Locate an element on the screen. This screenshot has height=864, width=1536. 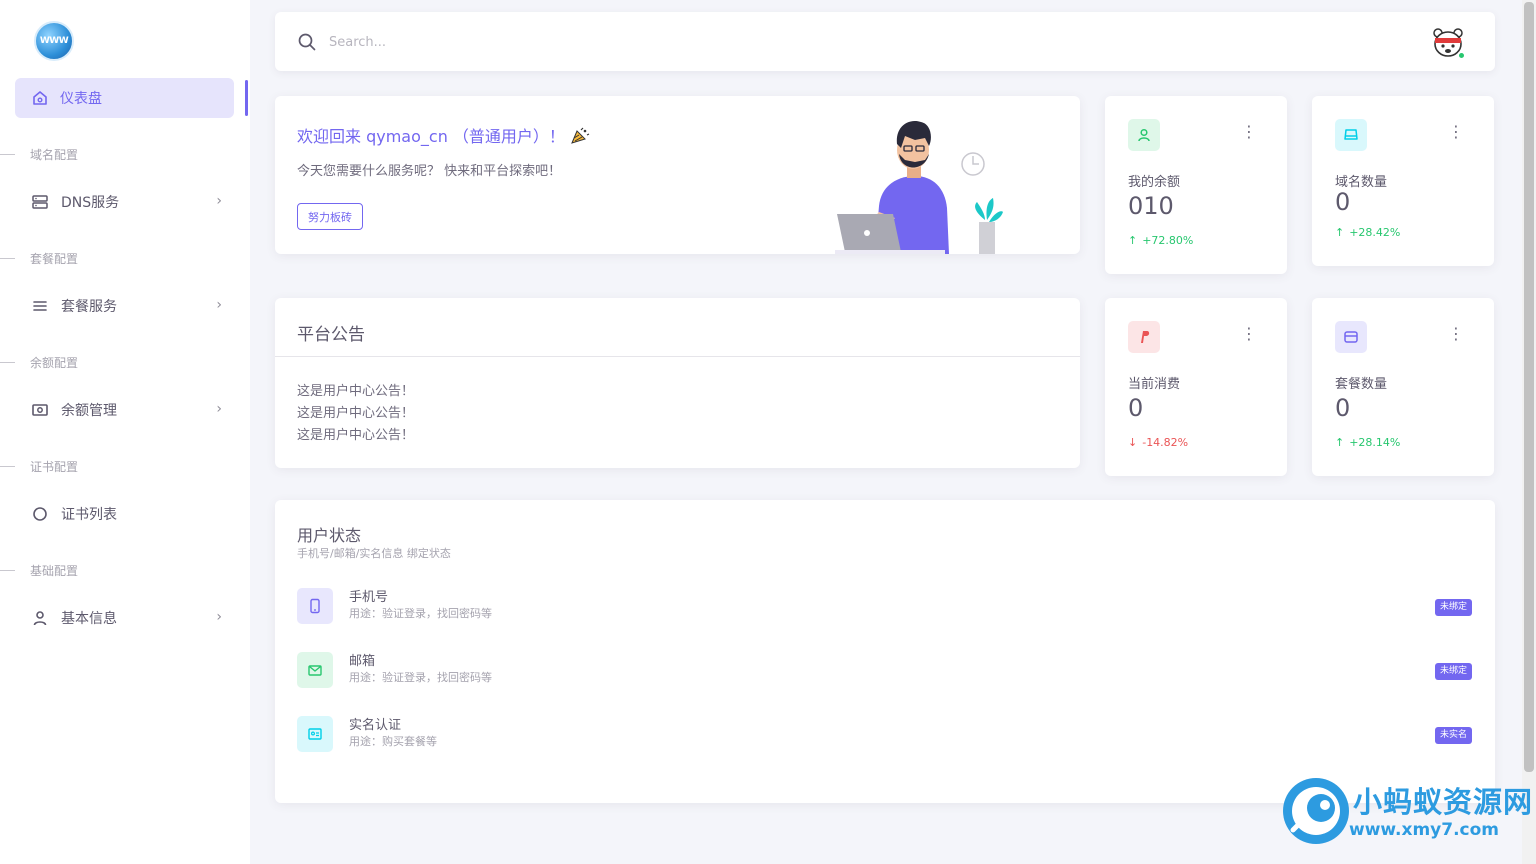
stat-trend: ↑ +28.42% is located at coordinates (1368, 232).